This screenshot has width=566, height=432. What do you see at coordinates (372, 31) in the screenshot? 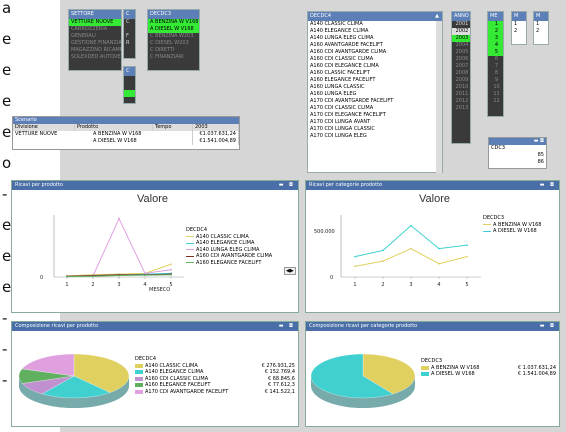
I see `list-item: A140 ELEGANCE CLIMA` at bounding box center [372, 31].